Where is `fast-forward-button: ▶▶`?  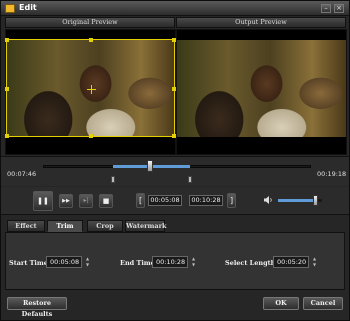
fast-forward-button: ▶▶ is located at coordinates (66, 201).